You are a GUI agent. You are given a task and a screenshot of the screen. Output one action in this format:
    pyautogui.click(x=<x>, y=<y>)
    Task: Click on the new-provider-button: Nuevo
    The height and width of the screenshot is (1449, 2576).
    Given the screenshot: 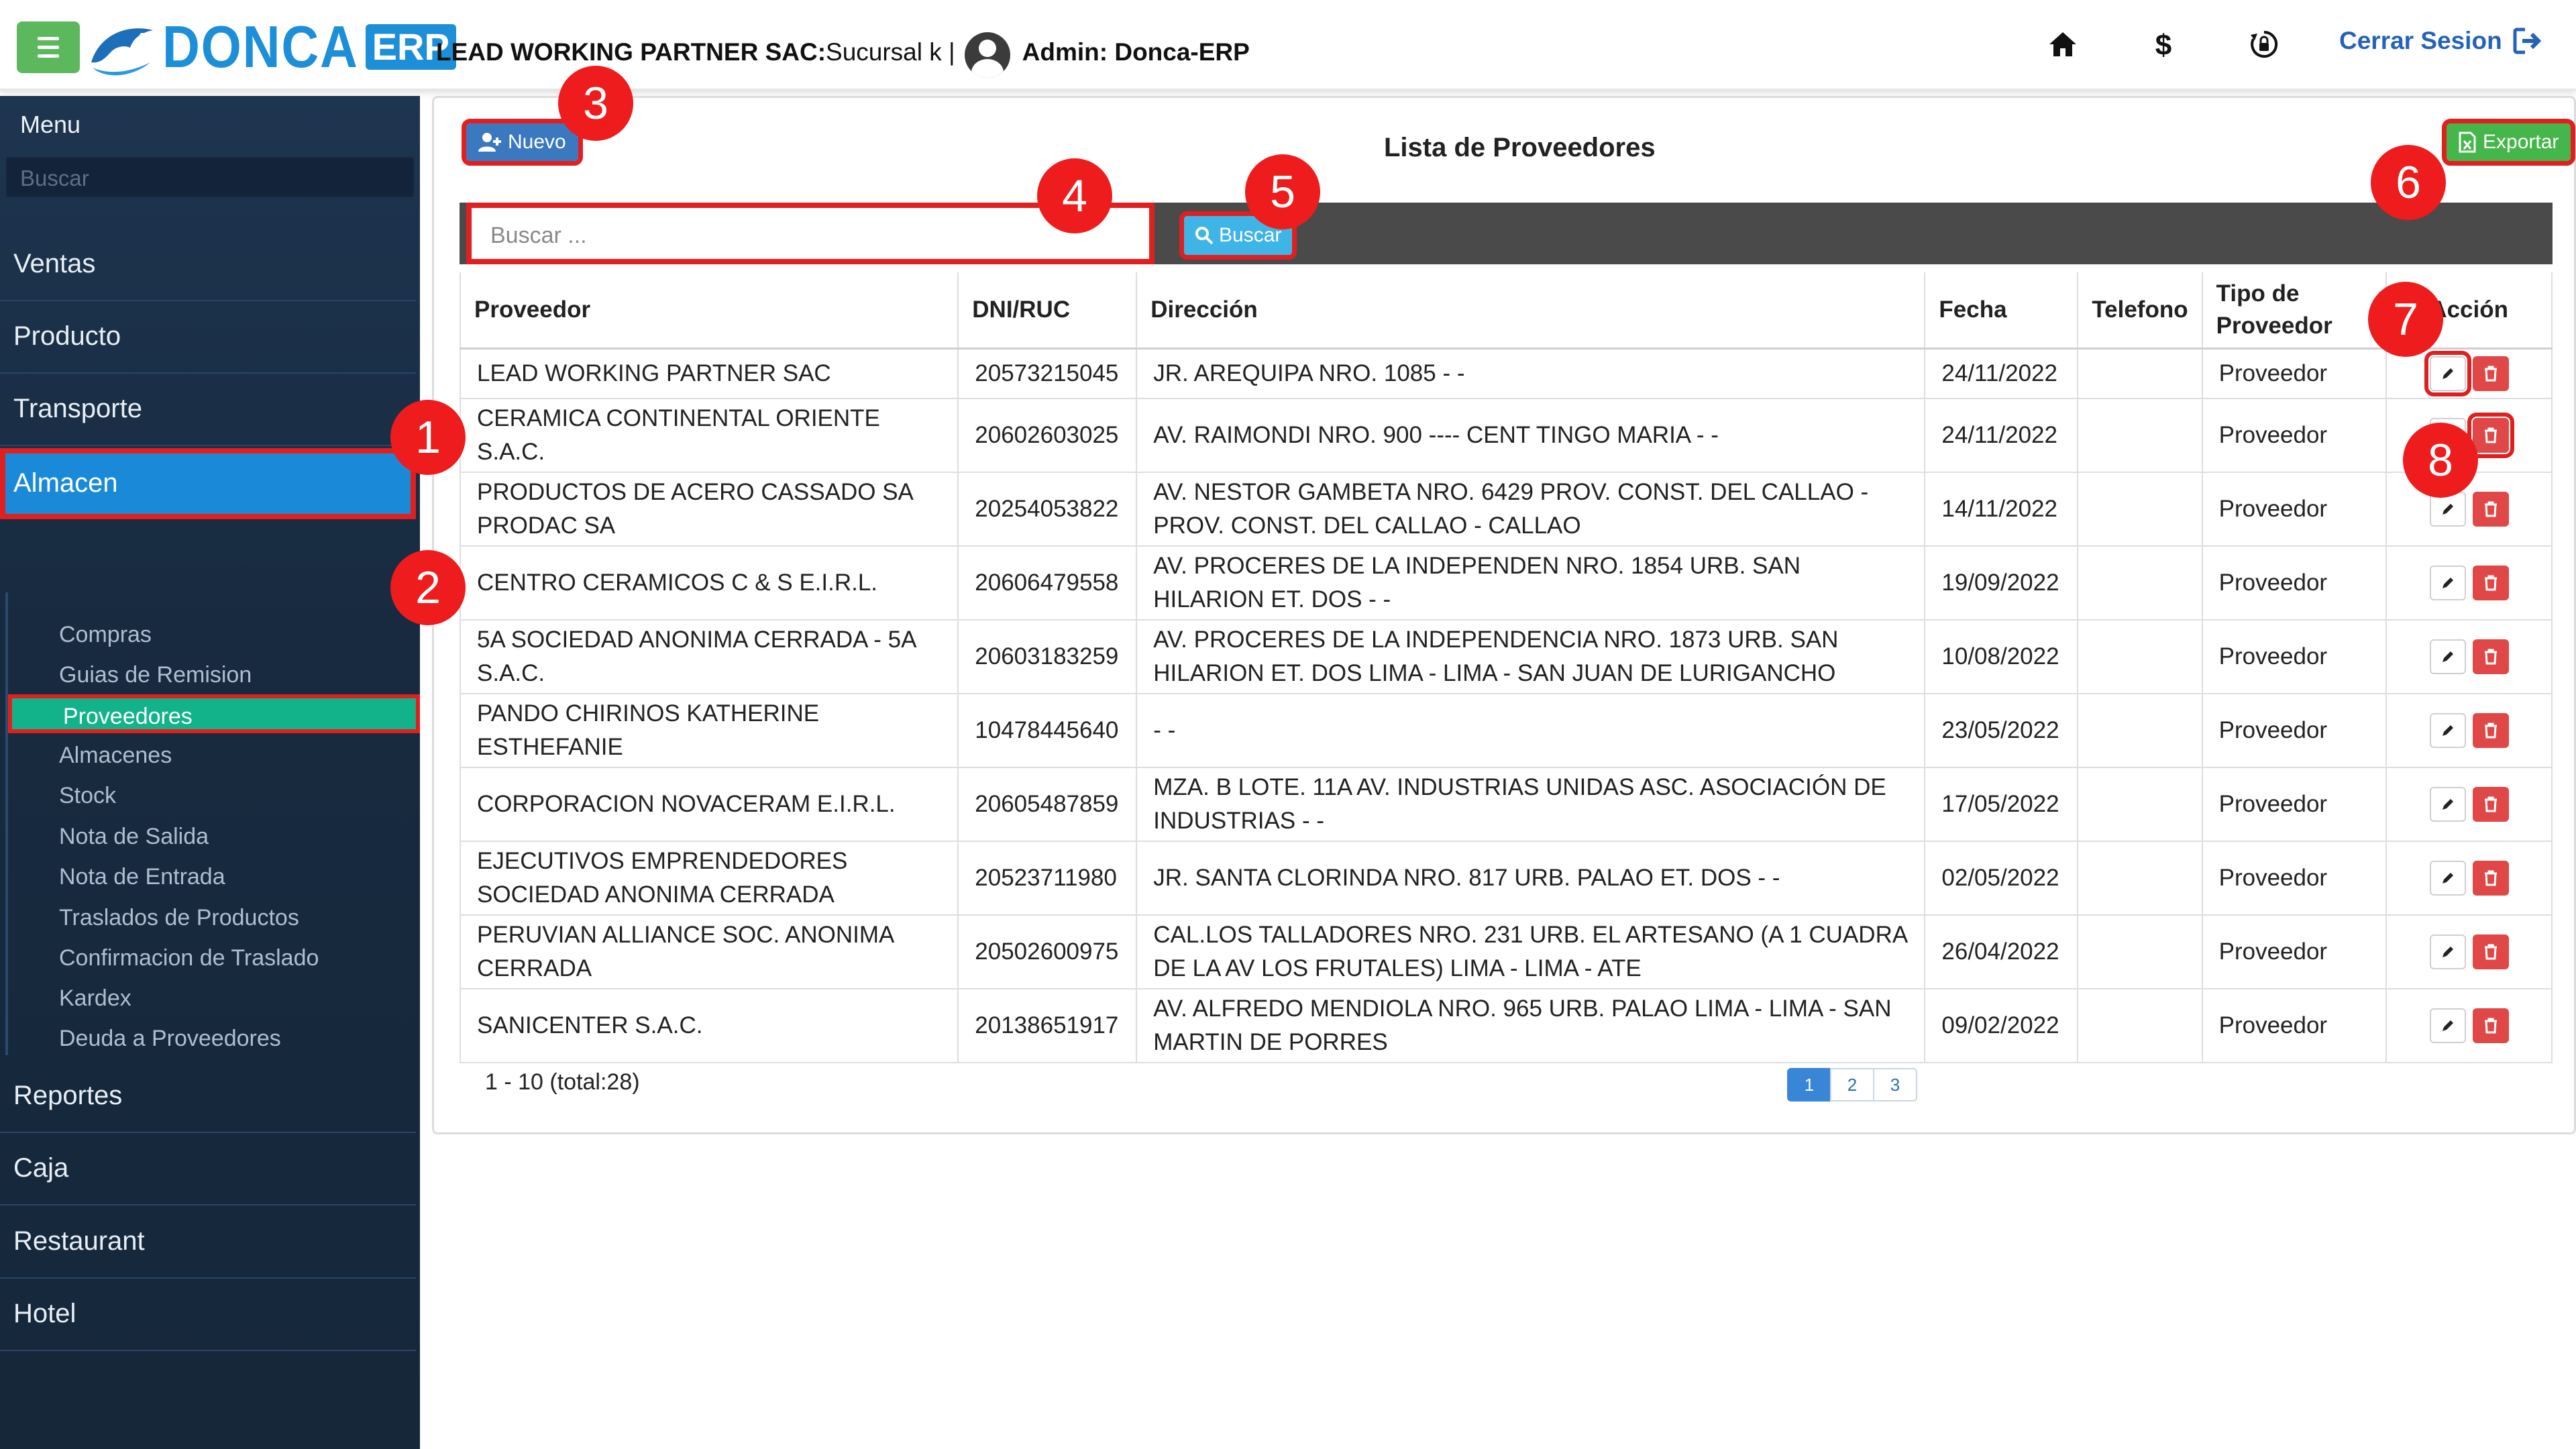 What is the action you would take?
    pyautogui.click(x=522, y=142)
    